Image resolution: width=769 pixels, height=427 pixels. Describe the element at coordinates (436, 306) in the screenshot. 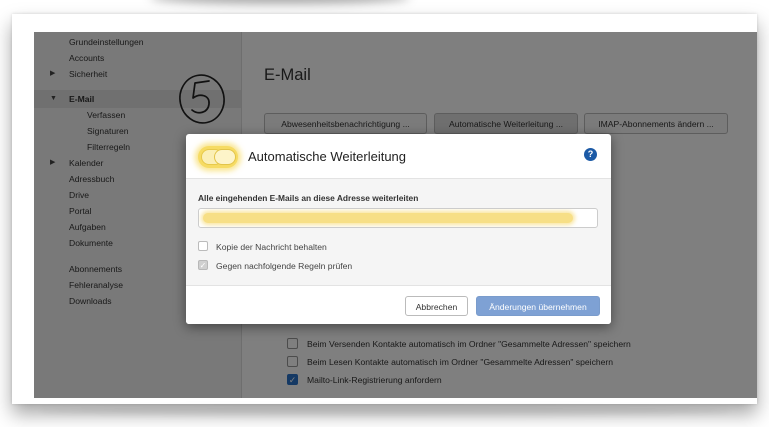

I see `cancel-button: Abbrechen` at that location.